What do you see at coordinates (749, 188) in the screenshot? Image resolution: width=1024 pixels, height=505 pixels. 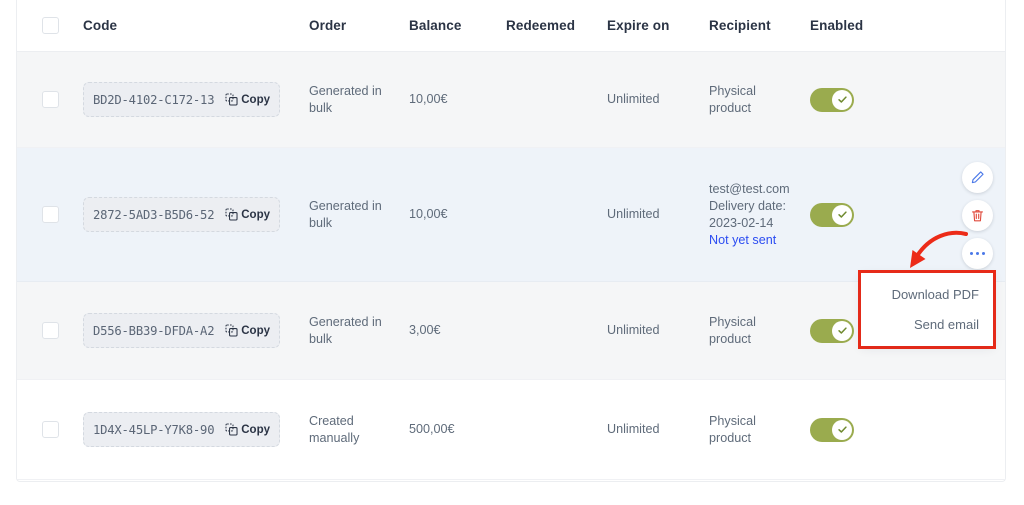 I see `recipient-email: test@test.com` at bounding box center [749, 188].